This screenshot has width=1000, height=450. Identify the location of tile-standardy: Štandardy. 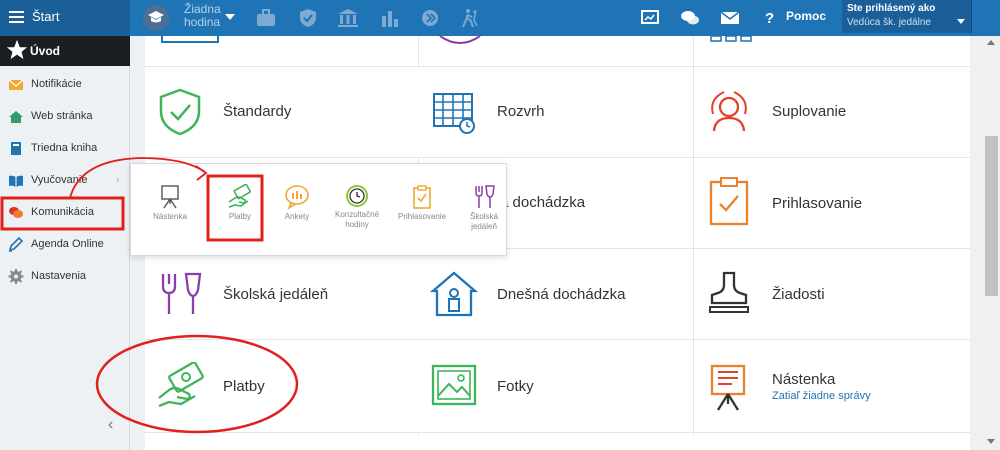
(282, 112).